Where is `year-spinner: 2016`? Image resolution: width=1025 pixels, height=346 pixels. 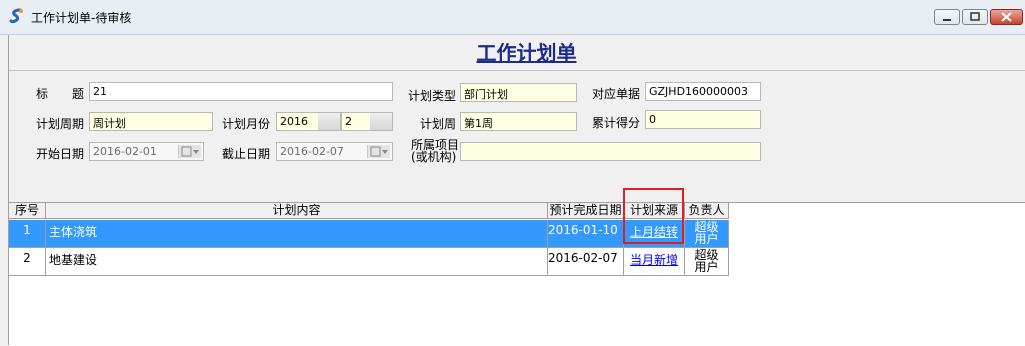 year-spinner: 2016 is located at coordinates (308, 121).